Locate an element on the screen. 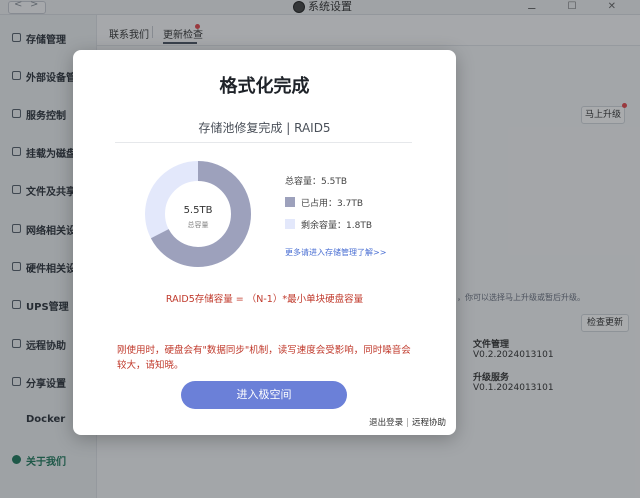 Image resolution: width=640 pixels, height=498 pixels. divider is located at coordinates (263, 142).